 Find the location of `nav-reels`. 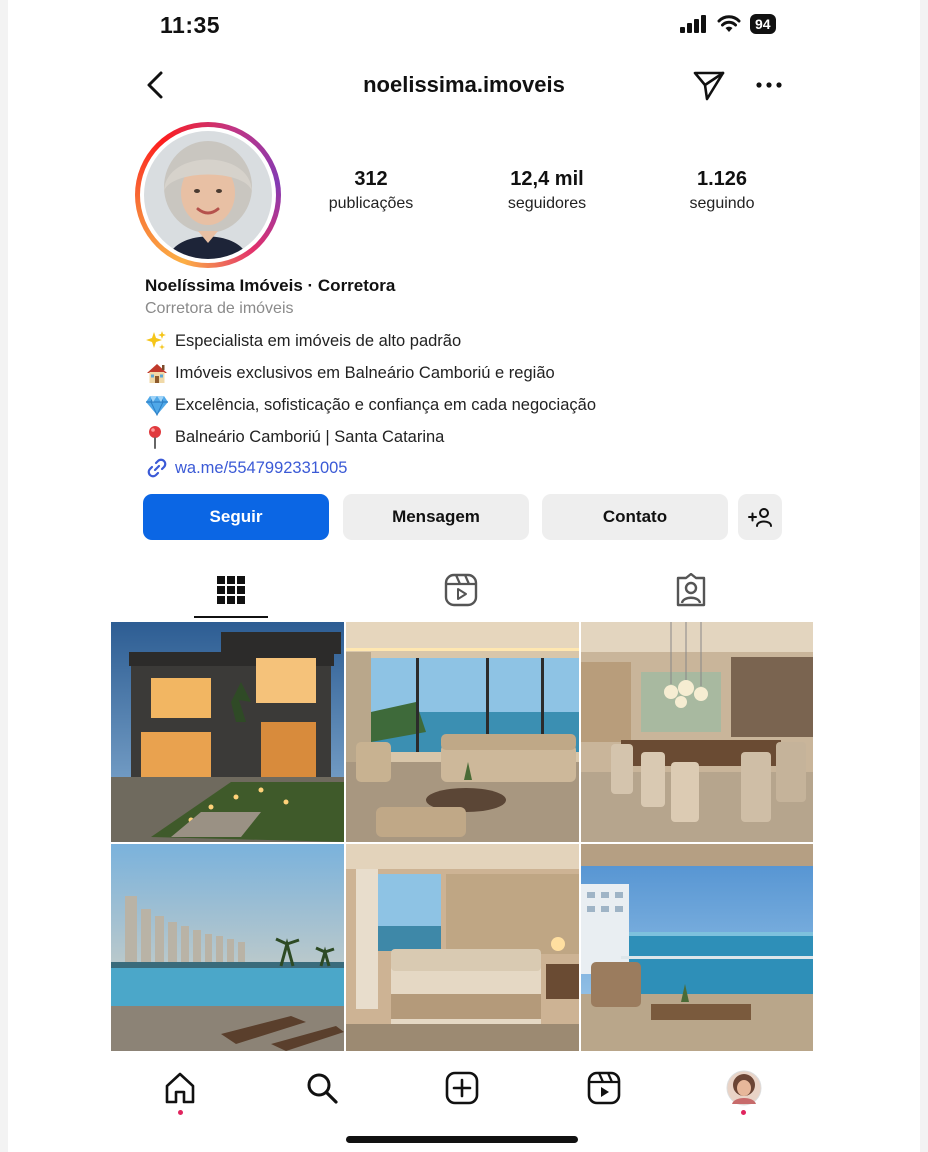

nav-reels is located at coordinates (604, 1088).